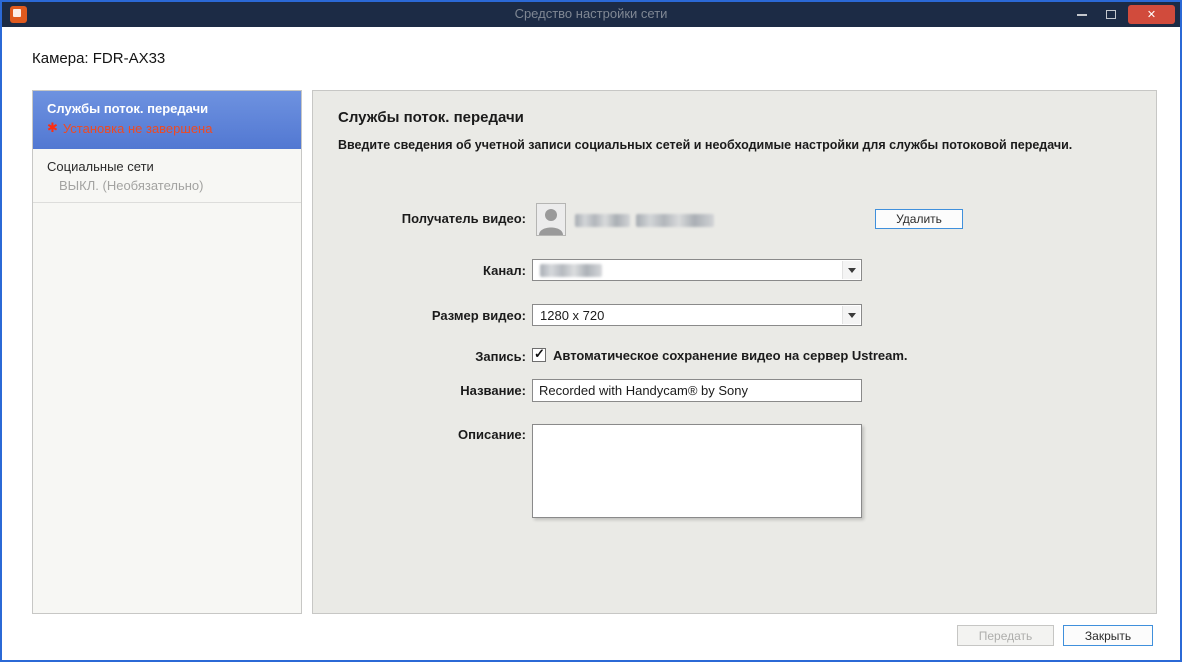 The image size is (1182, 662). I want to click on camera-model-label: Камера: FDR-AX33, so click(99, 58).